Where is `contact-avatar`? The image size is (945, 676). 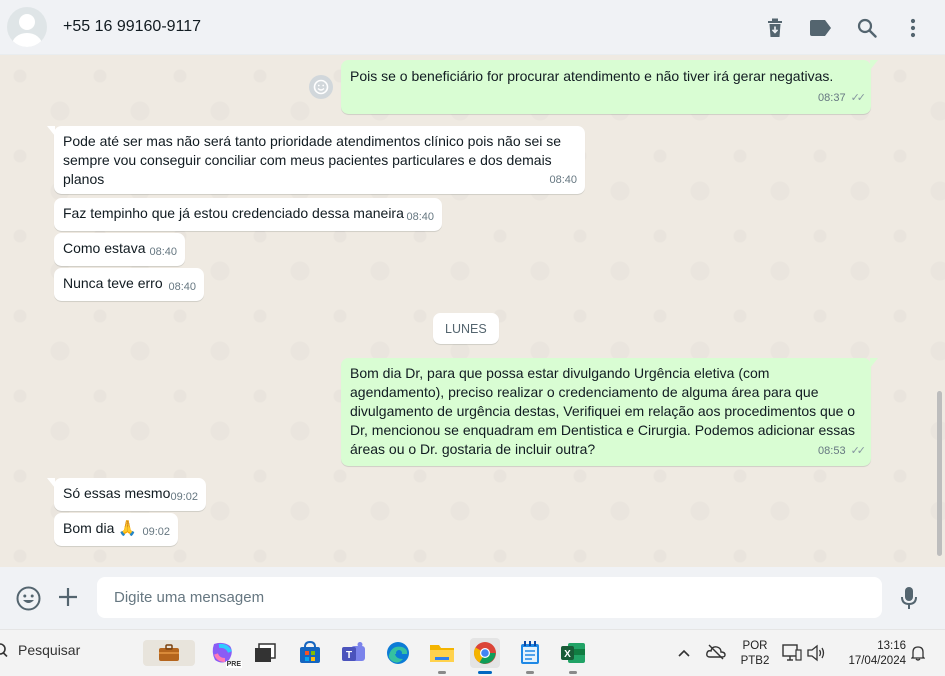
contact-avatar is located at coordinates (27, 27).